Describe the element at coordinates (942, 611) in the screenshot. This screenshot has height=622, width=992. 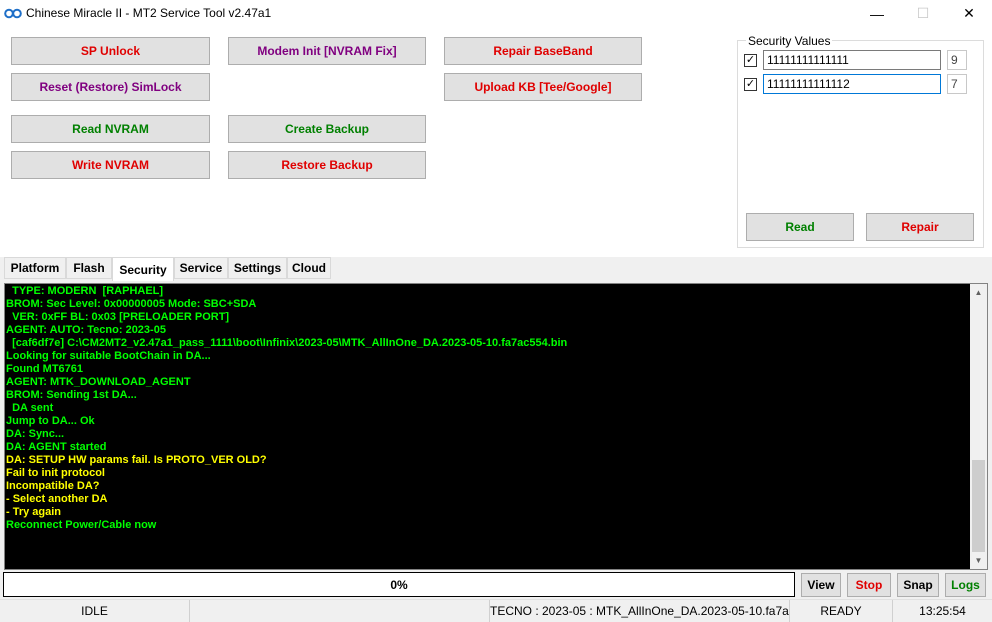
I see `status-time: 13:25:54` at that location.